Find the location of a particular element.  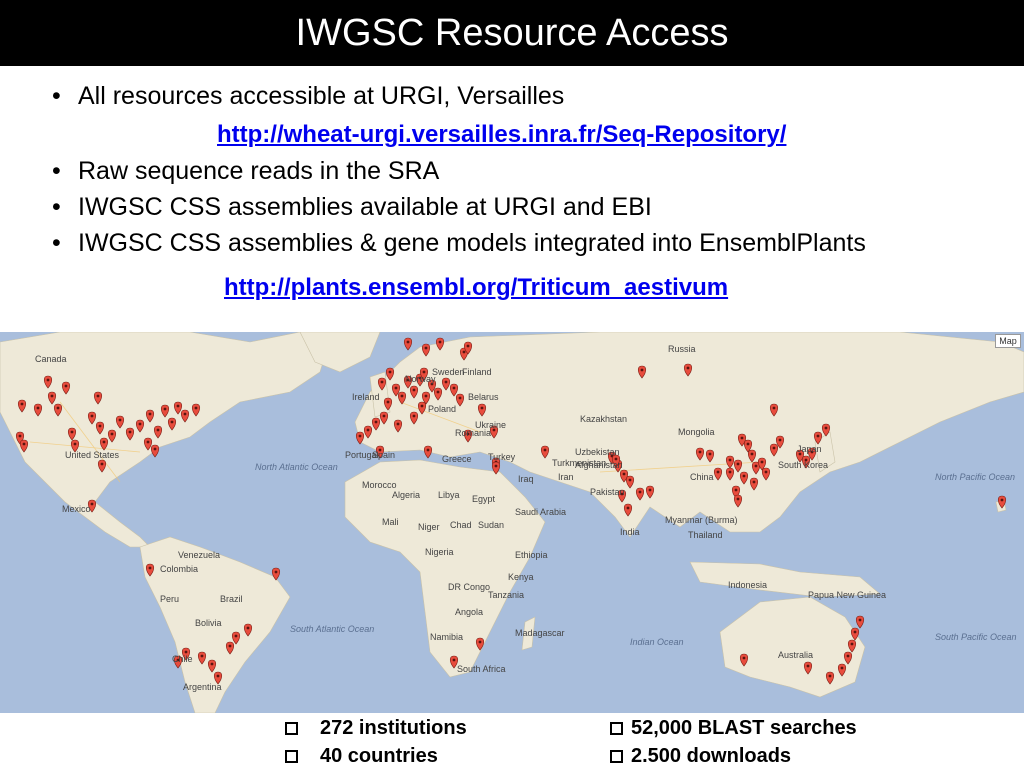

bullet-text: Raw sequence reads in the SRA is located at coordinates (259, 171).